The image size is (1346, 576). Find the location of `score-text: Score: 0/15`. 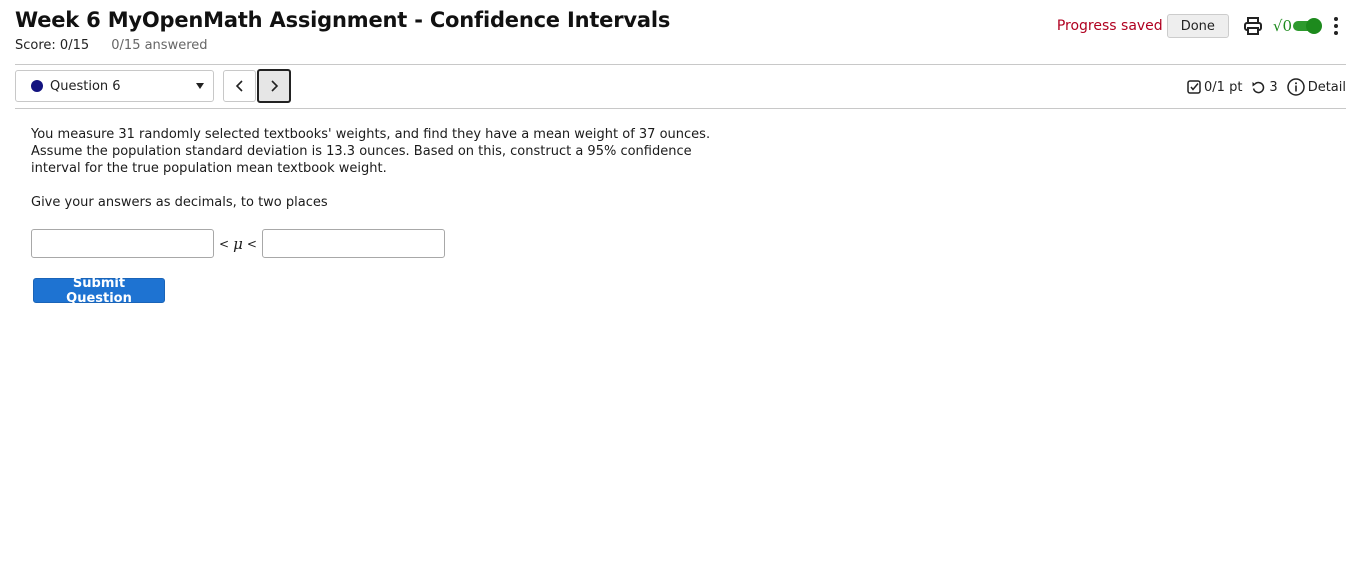

score-text: Score: 0/15 is located at coordinates (52, 45).